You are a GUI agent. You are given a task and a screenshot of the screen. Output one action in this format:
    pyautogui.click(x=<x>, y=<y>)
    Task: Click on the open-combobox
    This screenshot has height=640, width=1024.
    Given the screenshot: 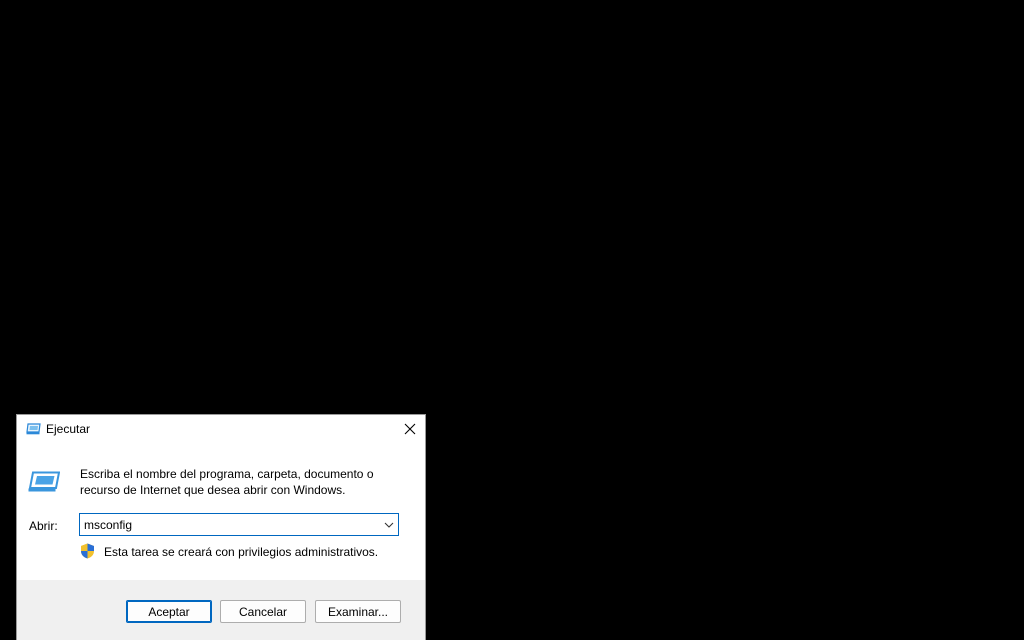 What is the action you would take?
    pyautogui.click(x=239, y=524)
    